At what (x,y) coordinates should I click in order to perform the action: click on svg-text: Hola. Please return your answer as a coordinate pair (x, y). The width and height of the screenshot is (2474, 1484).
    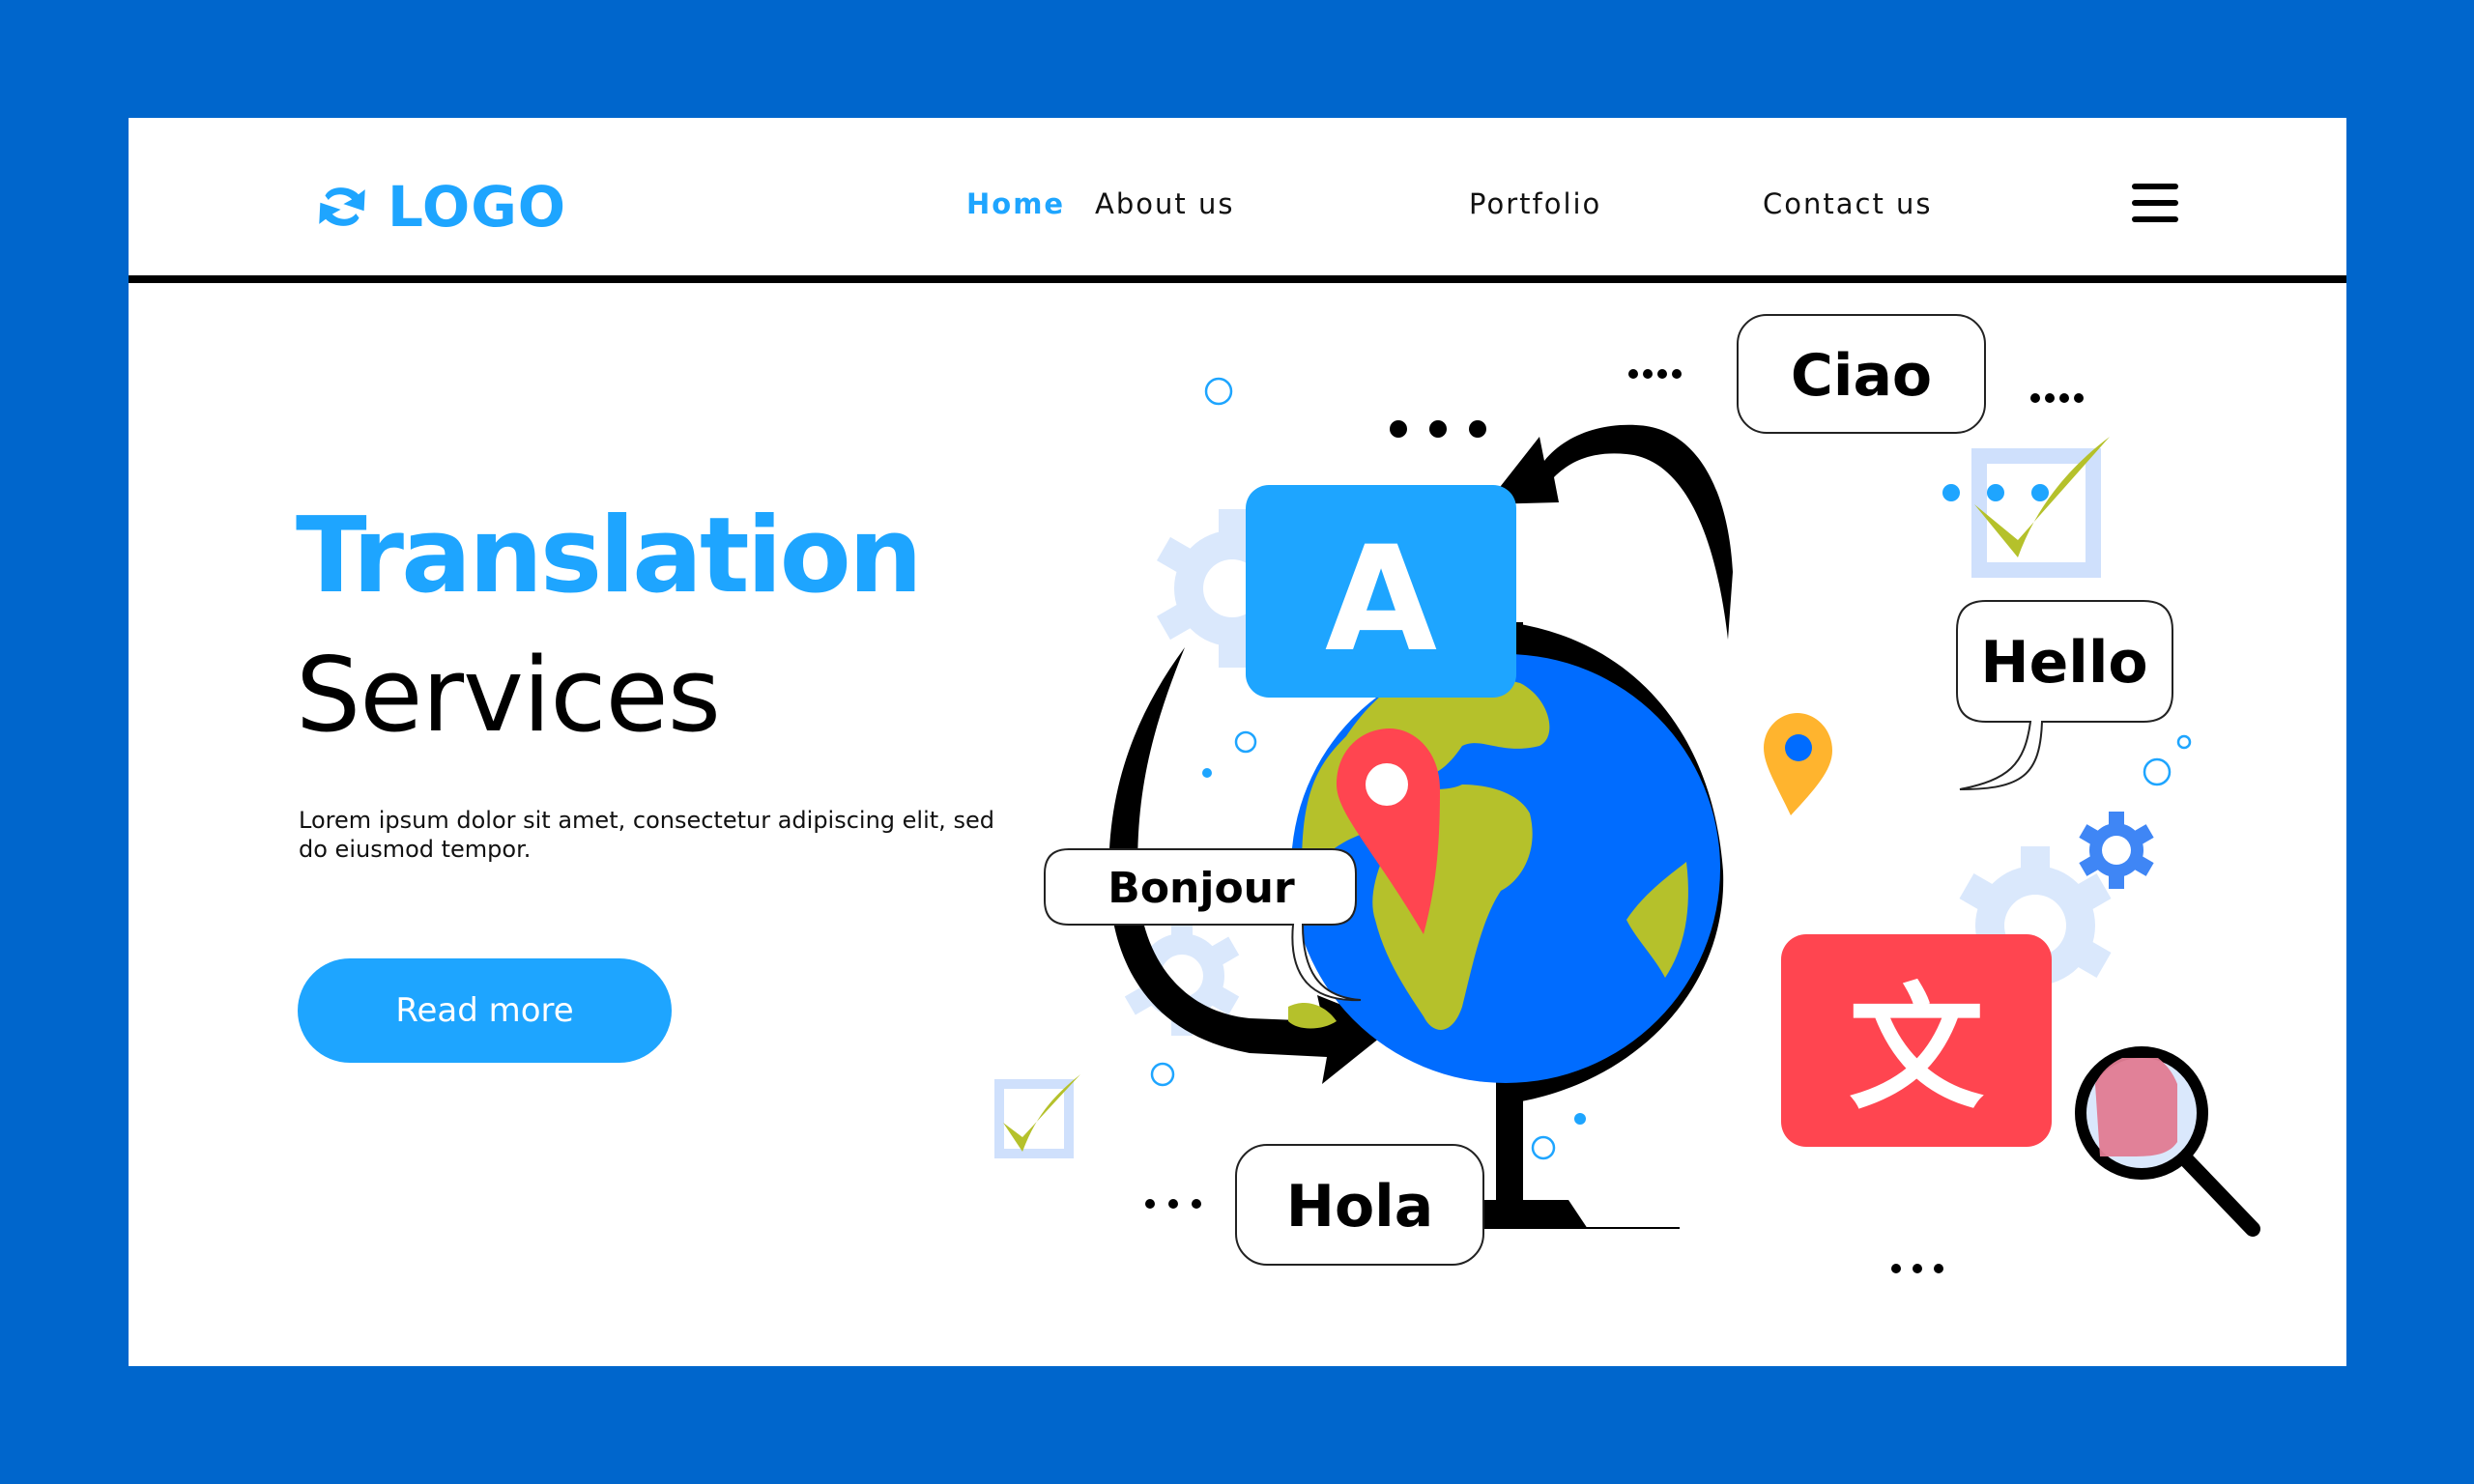
    Looking at the image, I should click on (1360, 1207).